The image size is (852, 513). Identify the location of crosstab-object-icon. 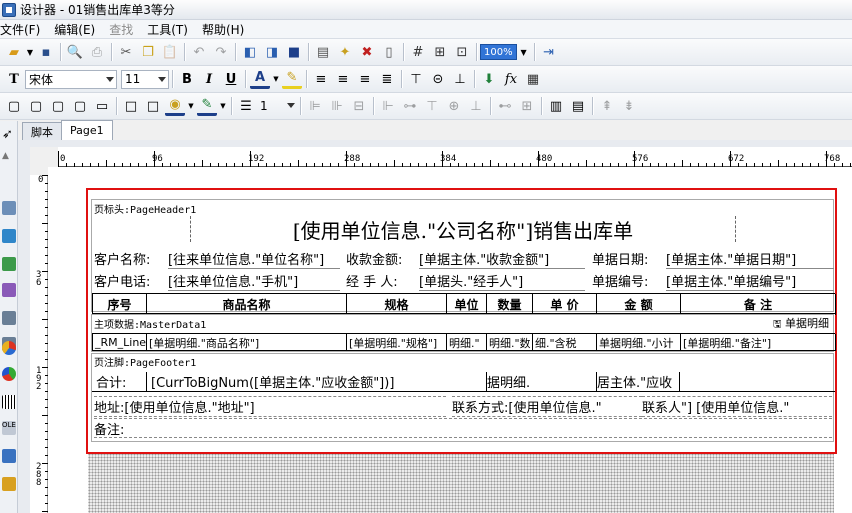
(9, 456).